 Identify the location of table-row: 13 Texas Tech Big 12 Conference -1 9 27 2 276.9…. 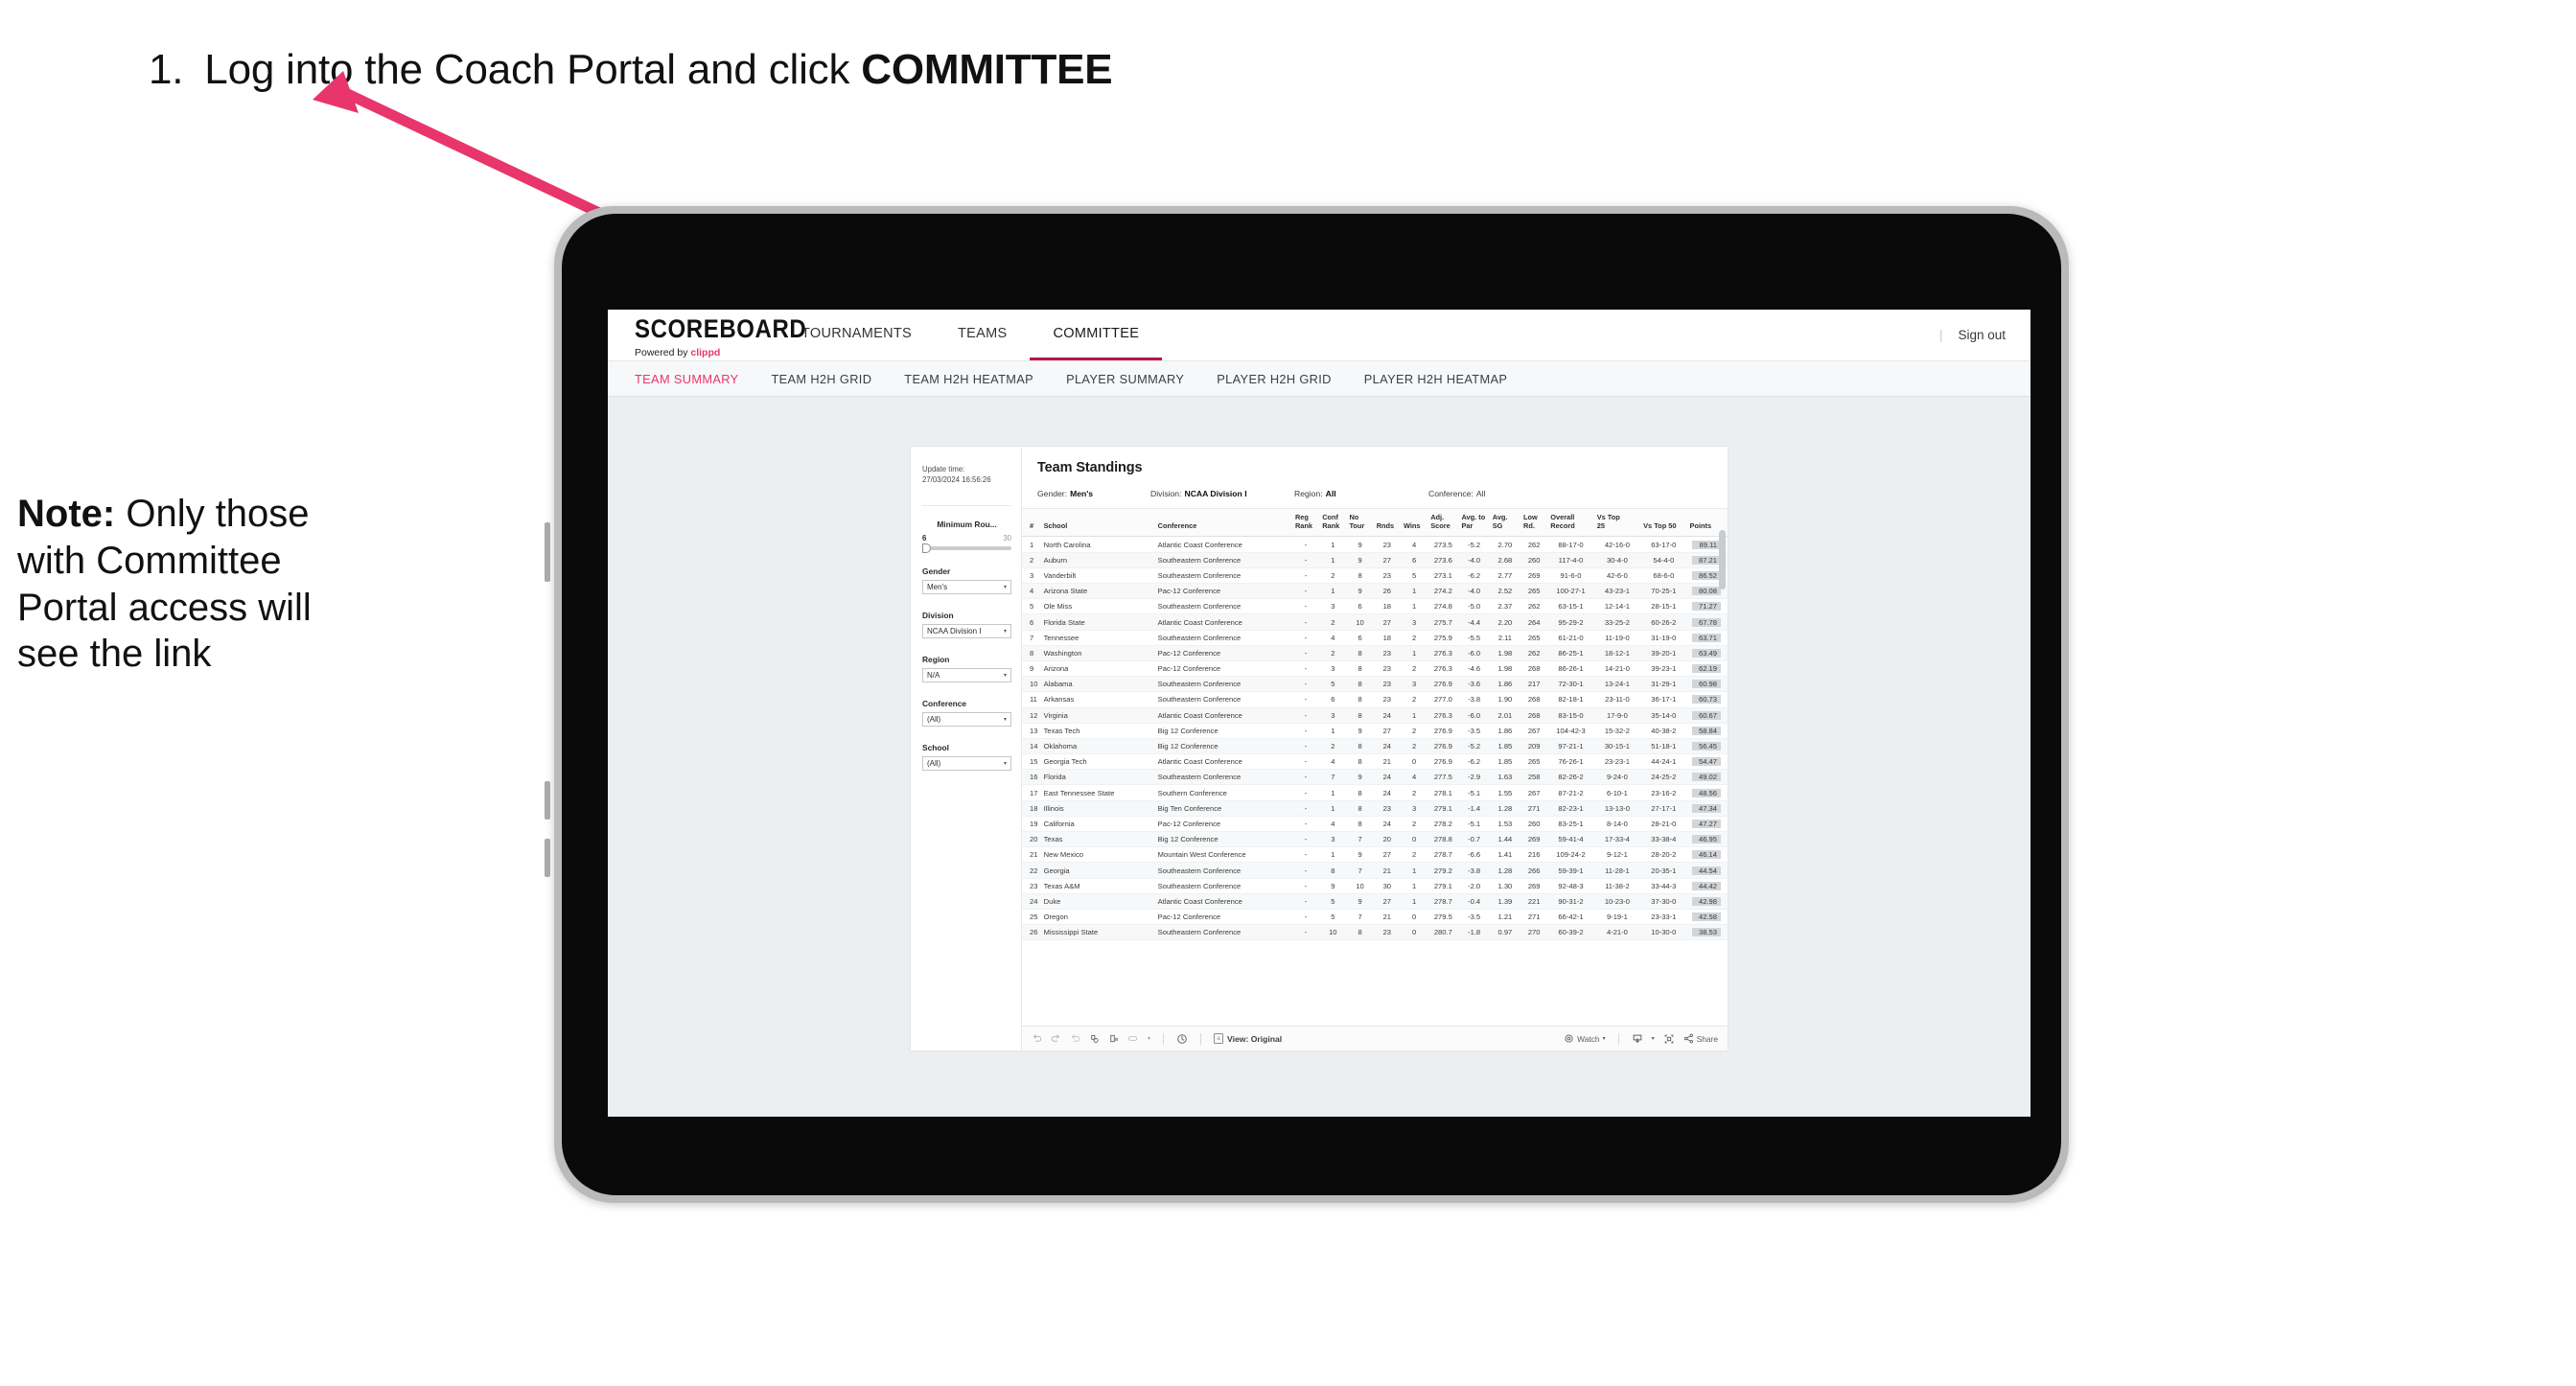
(1375, 731).